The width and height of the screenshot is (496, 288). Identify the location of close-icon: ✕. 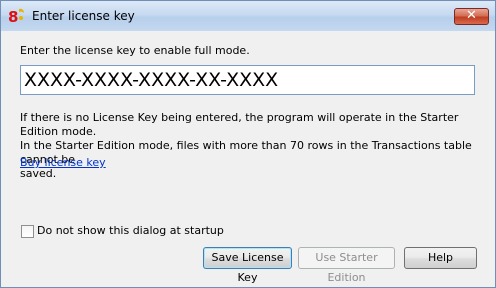
(471, 15).